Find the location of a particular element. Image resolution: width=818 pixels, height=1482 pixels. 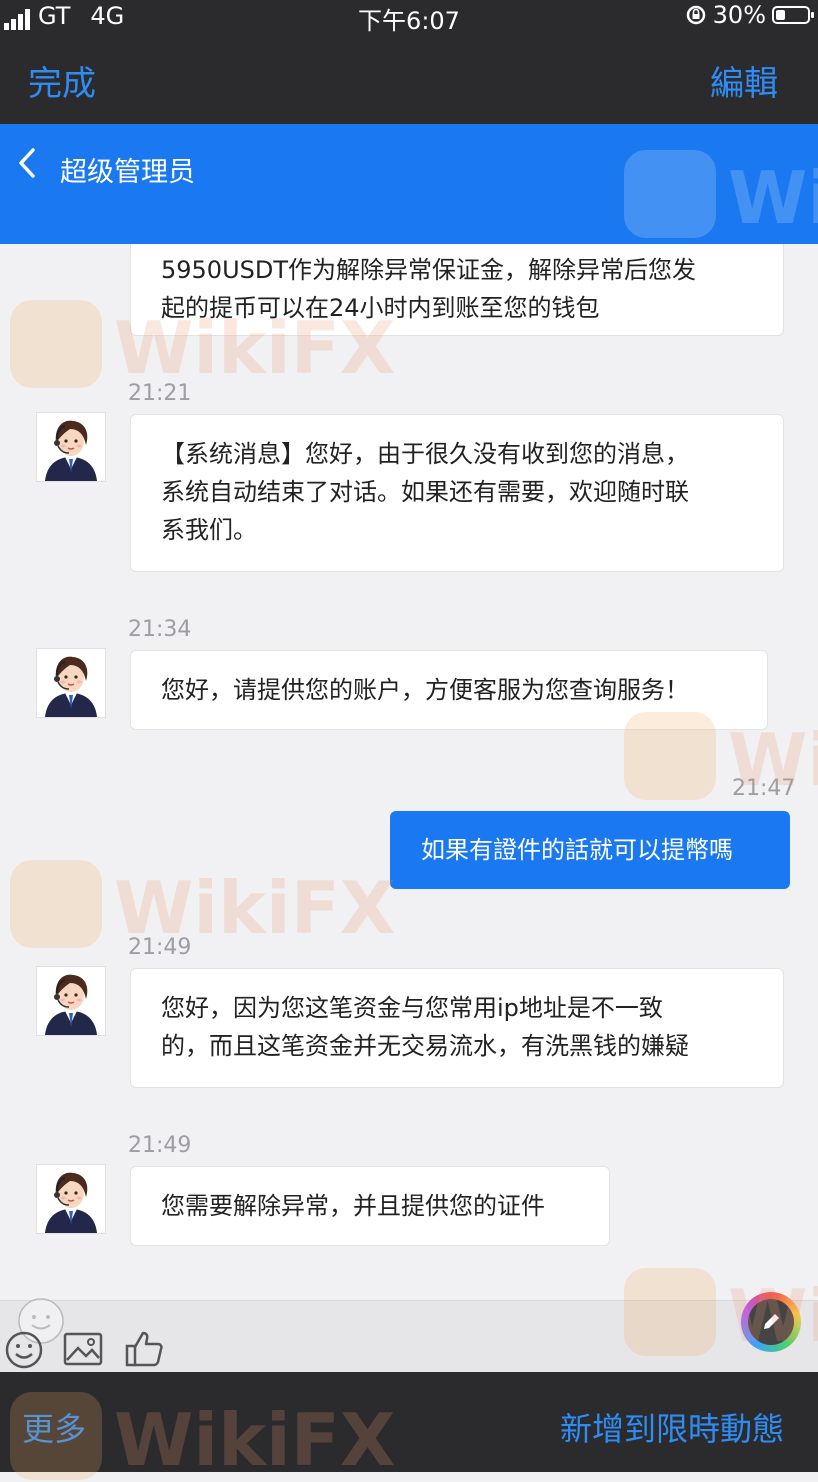

message-bubble: 您好，请提供您的账户，方便客服为您查询服务！ is located at coordinates (449, 690).